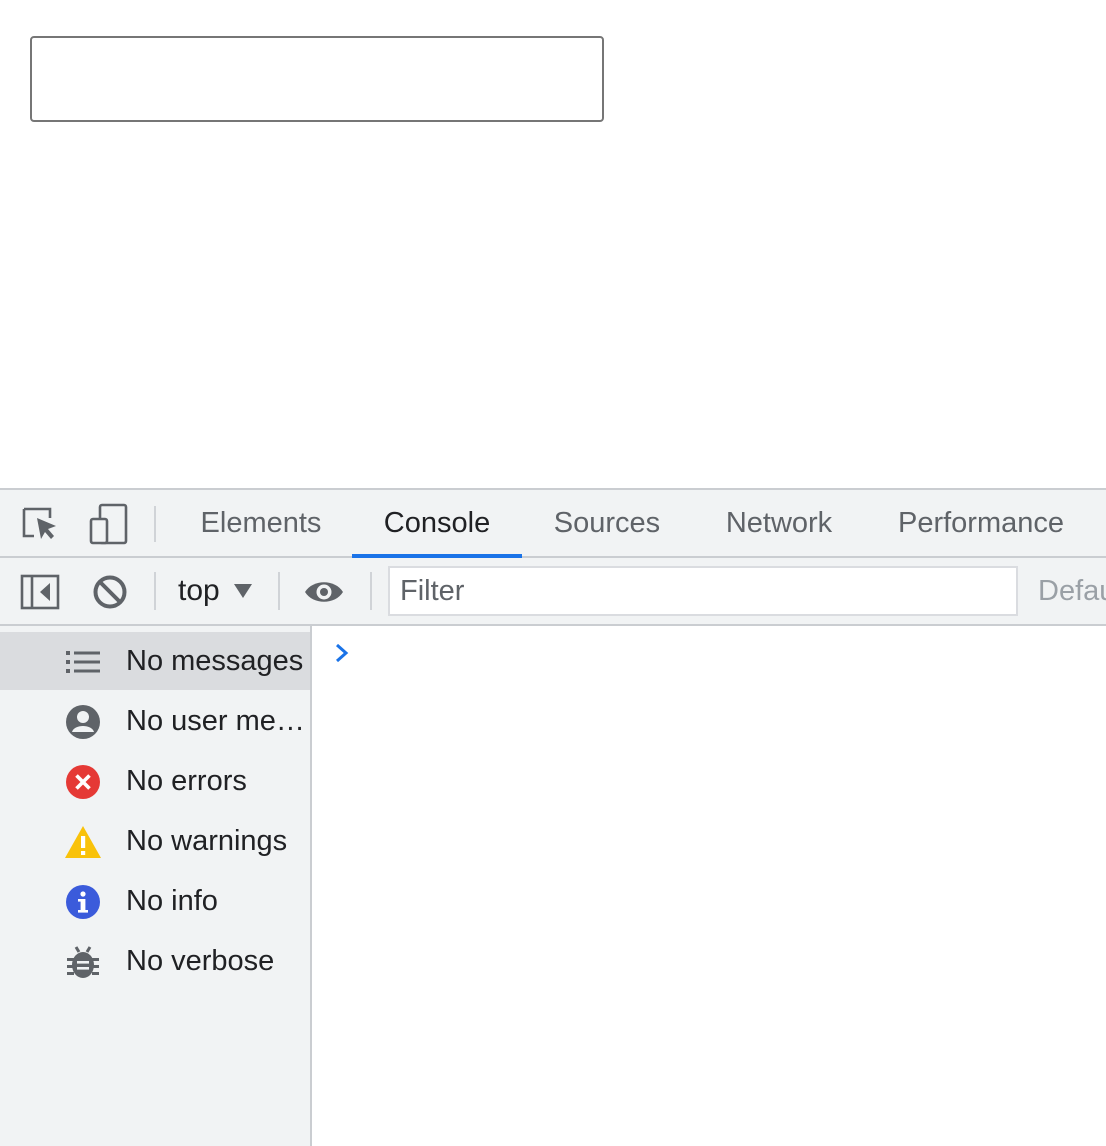  I want to click on clear-circle-slash-icon, so click(110, 592).